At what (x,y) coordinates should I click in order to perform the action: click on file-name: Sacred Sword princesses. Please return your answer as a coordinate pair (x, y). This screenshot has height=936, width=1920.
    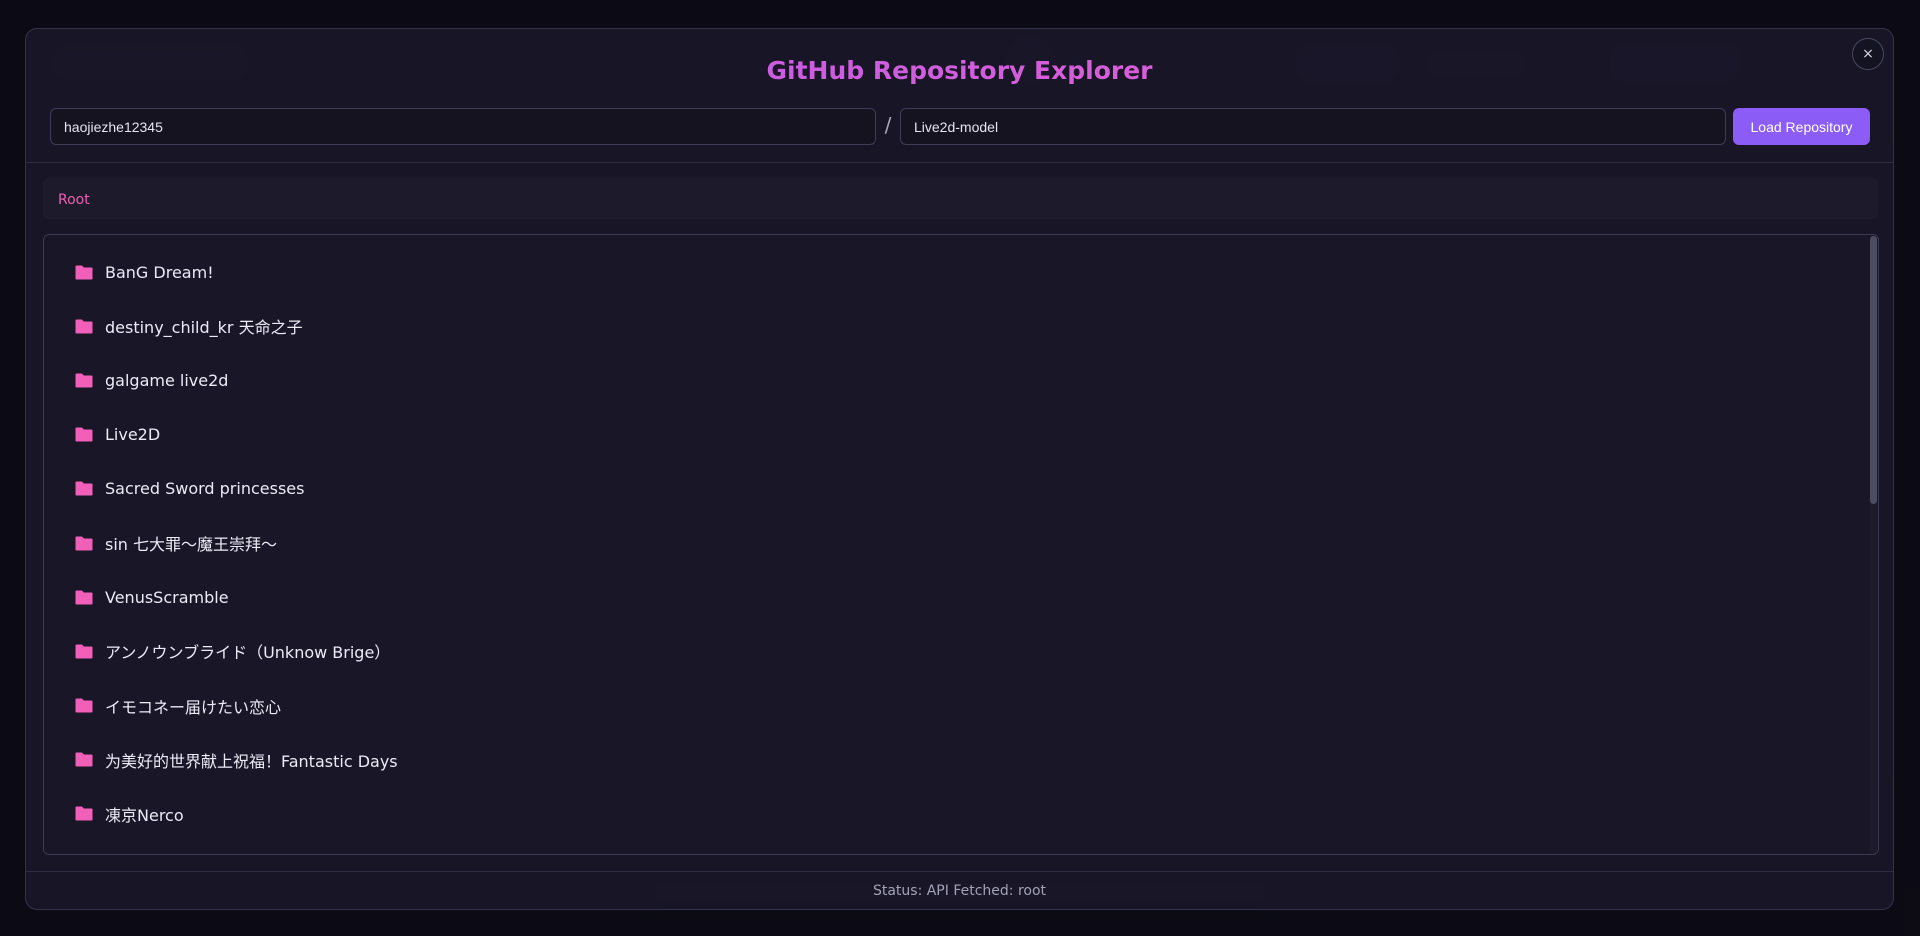
    Looking at the image, I should click on (205, 489).